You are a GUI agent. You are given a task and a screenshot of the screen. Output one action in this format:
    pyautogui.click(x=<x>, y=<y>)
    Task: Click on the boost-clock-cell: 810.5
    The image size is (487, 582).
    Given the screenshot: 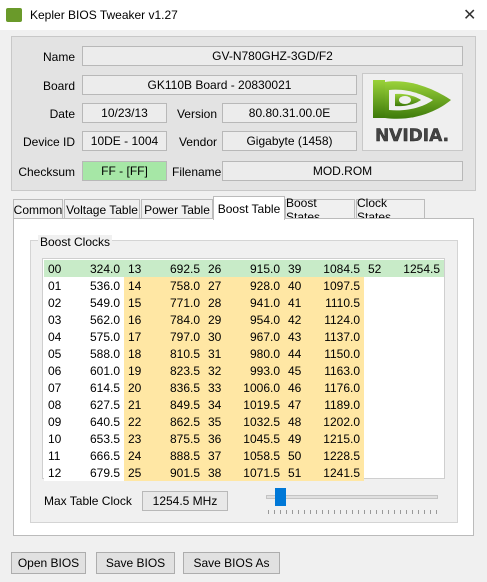 What is the action you would take?
    pyautogui.click(x=177, y=353)
    